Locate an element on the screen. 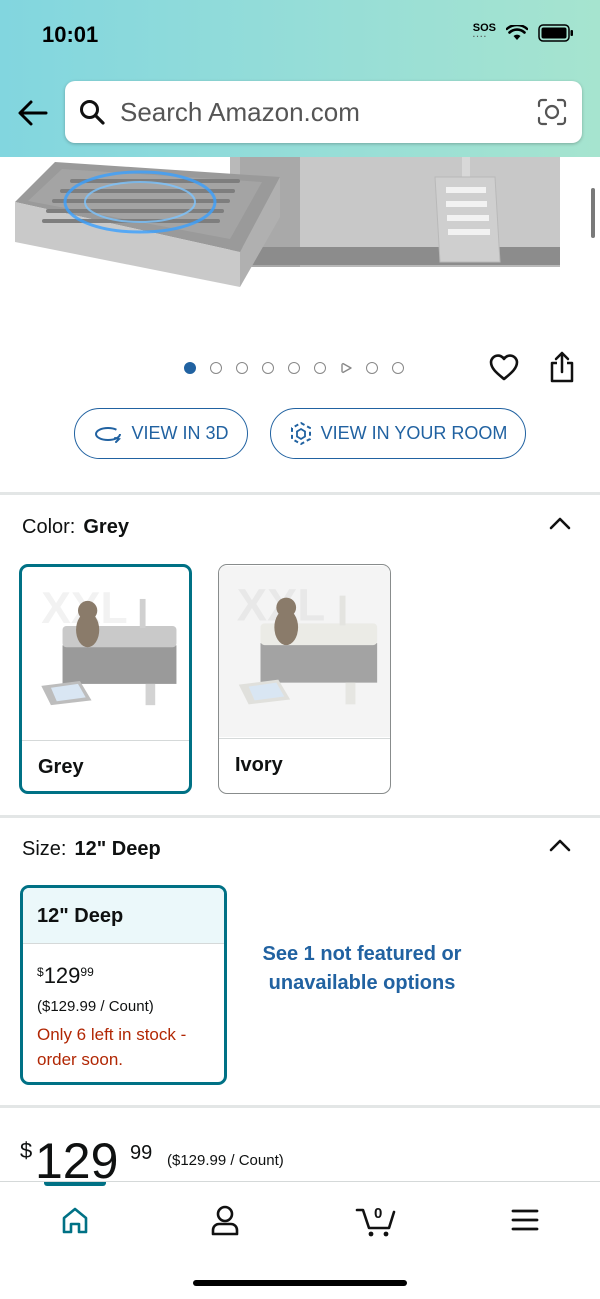 The width and height of the screenshot is (600, 1299). ivory-litter-box-thumbnail: XXL is located at coordinates (304, 651).